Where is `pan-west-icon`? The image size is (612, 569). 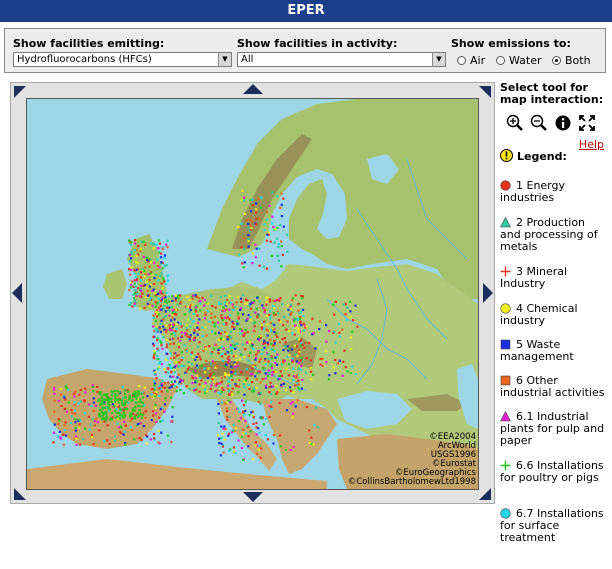 pan-west-icon is located at coordinates (17, 293).